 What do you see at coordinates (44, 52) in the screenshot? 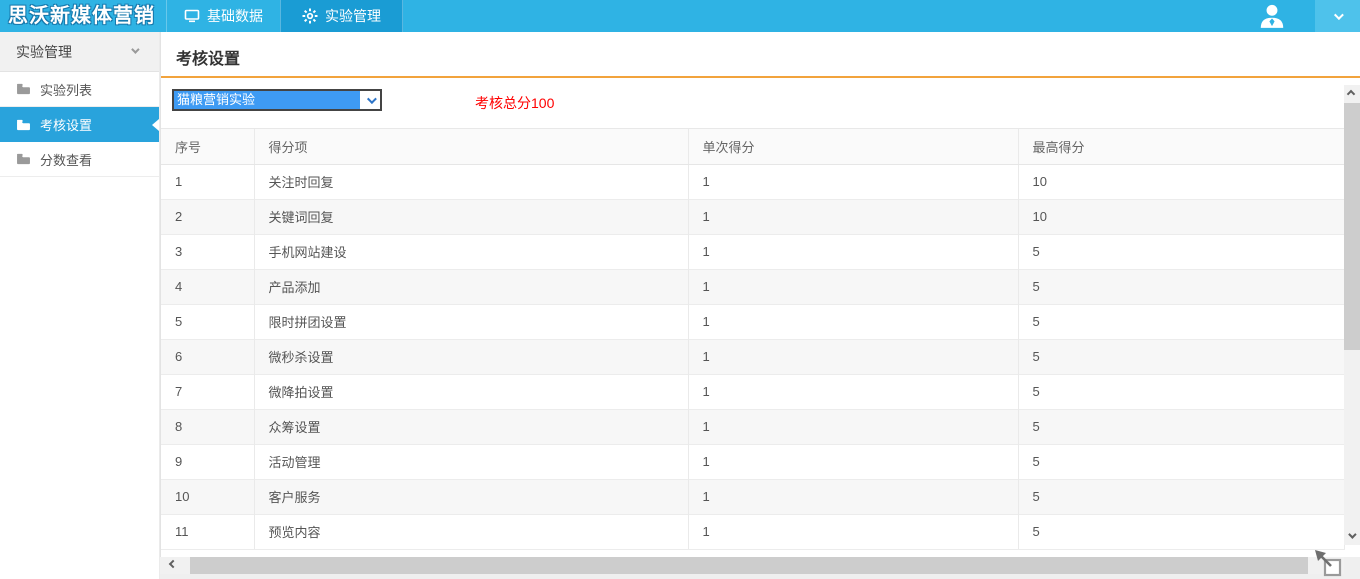
I see `sidebar-group-label: 实验管理` at bounding box center [44, 52].